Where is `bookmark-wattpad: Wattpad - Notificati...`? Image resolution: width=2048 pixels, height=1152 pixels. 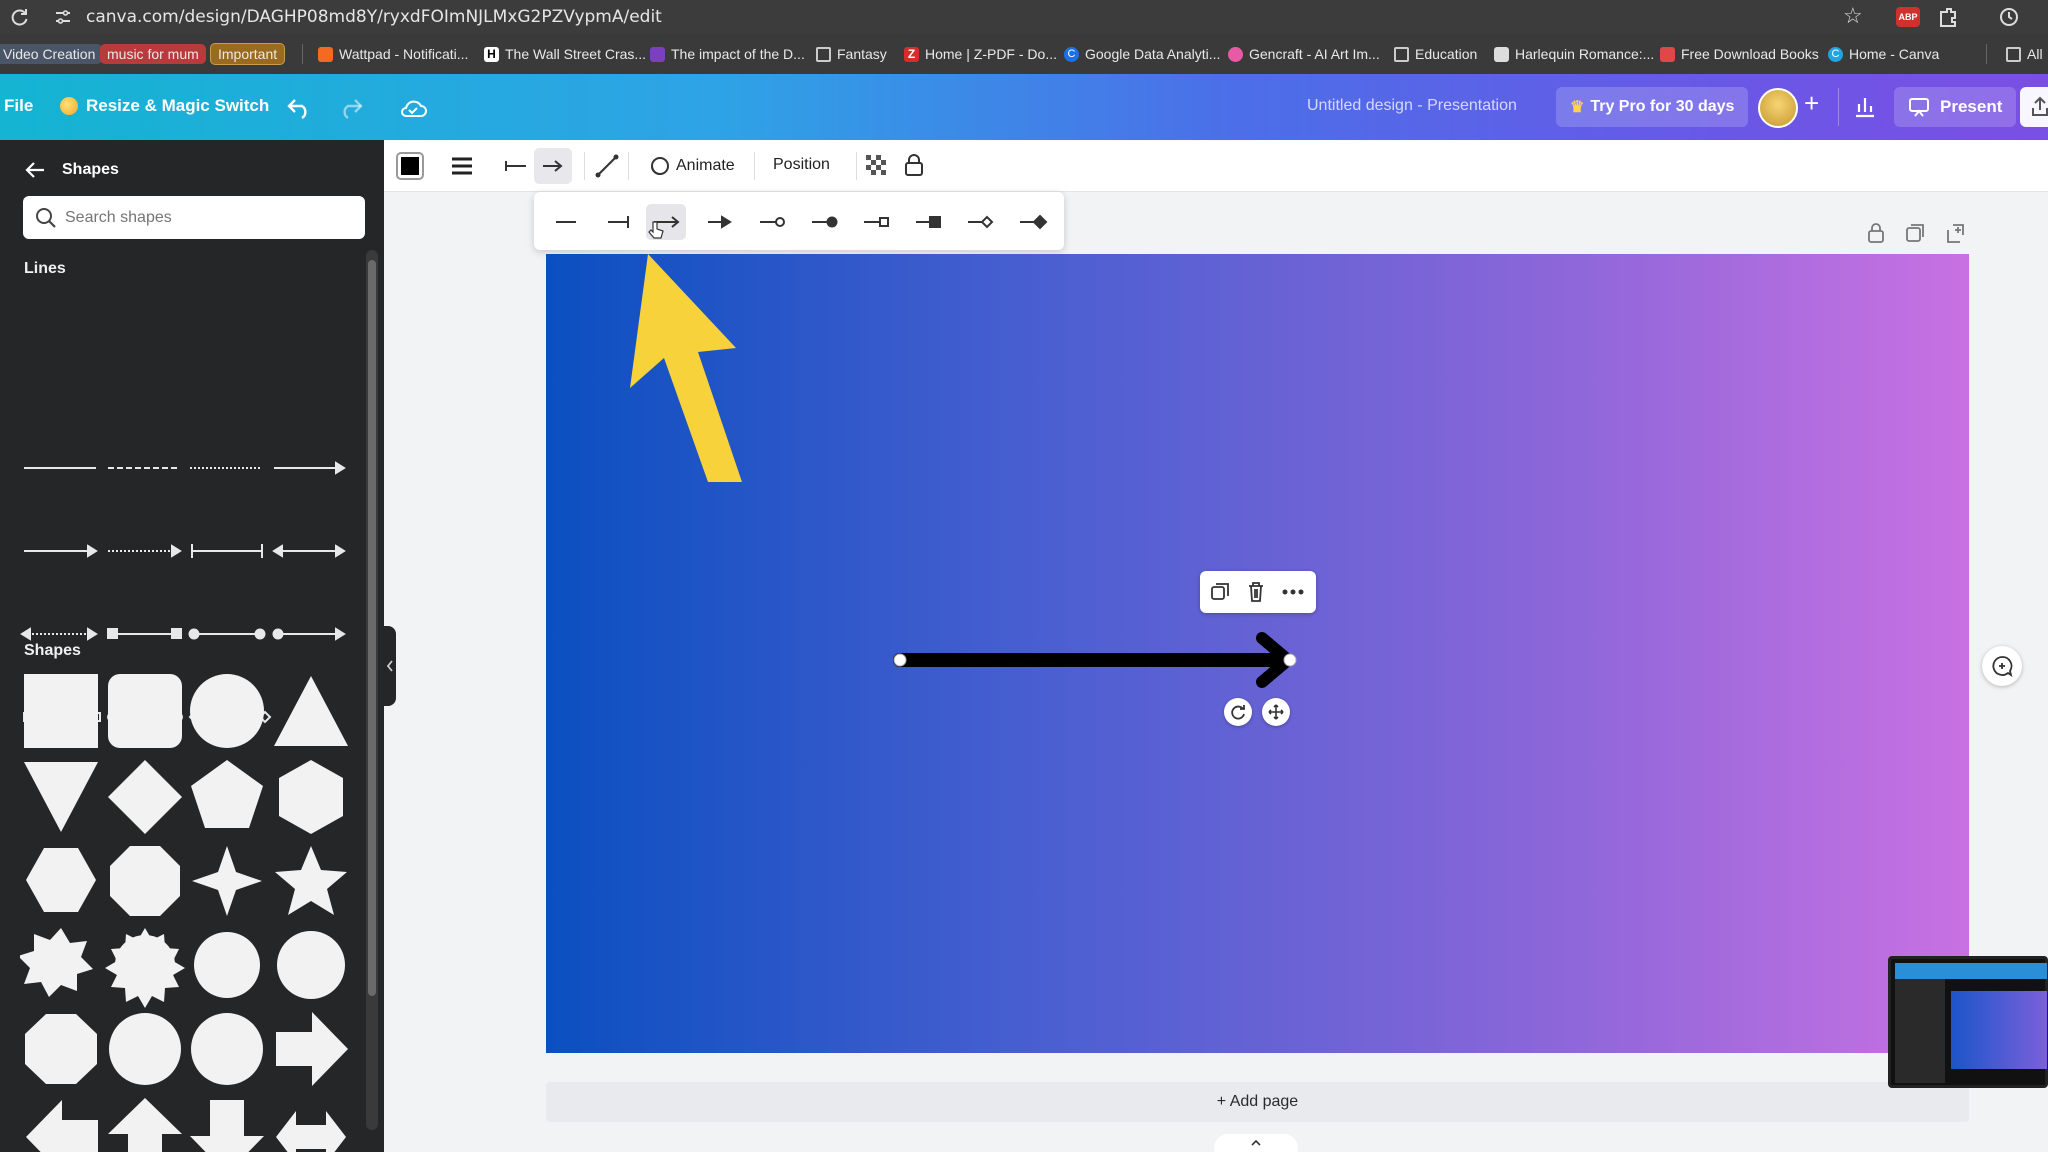 bookmark-wattpad: Wattpad - Notificati... is located at coordinates (393, 54).